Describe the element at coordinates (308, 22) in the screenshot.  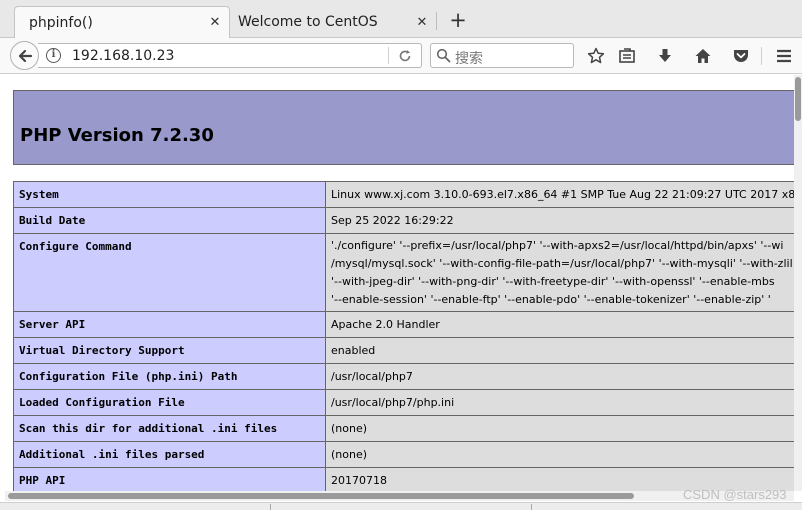
I see `tab-title: Welcome to CentOS` at that location.